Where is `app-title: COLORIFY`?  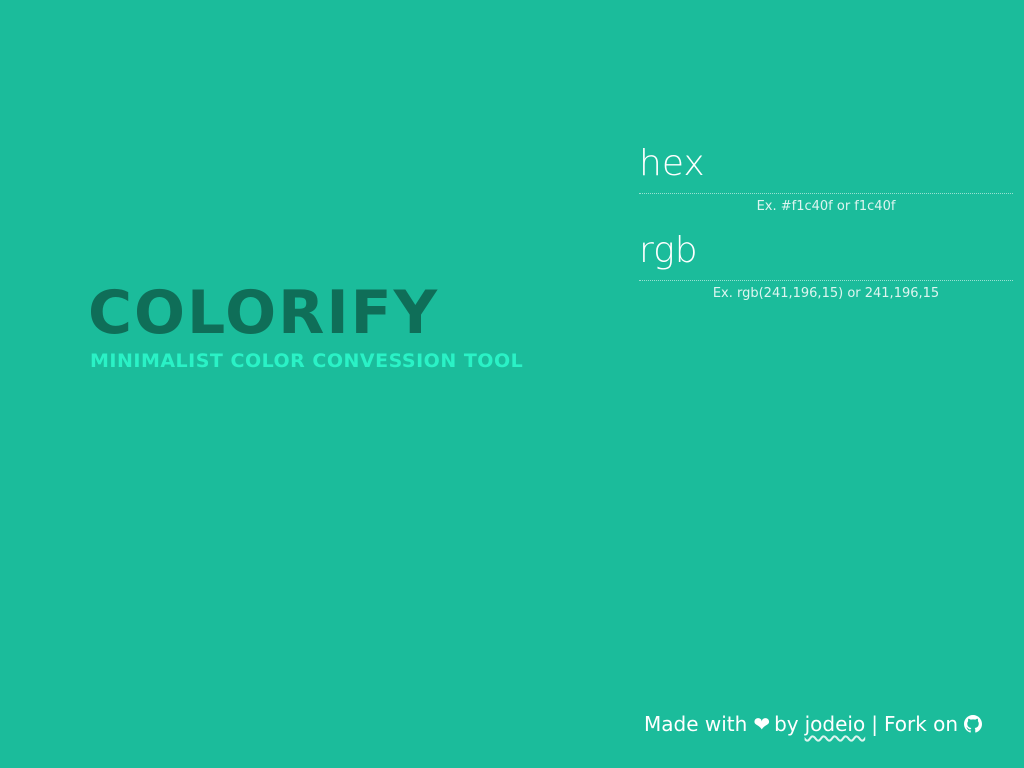 app-title: COLORIFY is located at coordinates (264, 313).